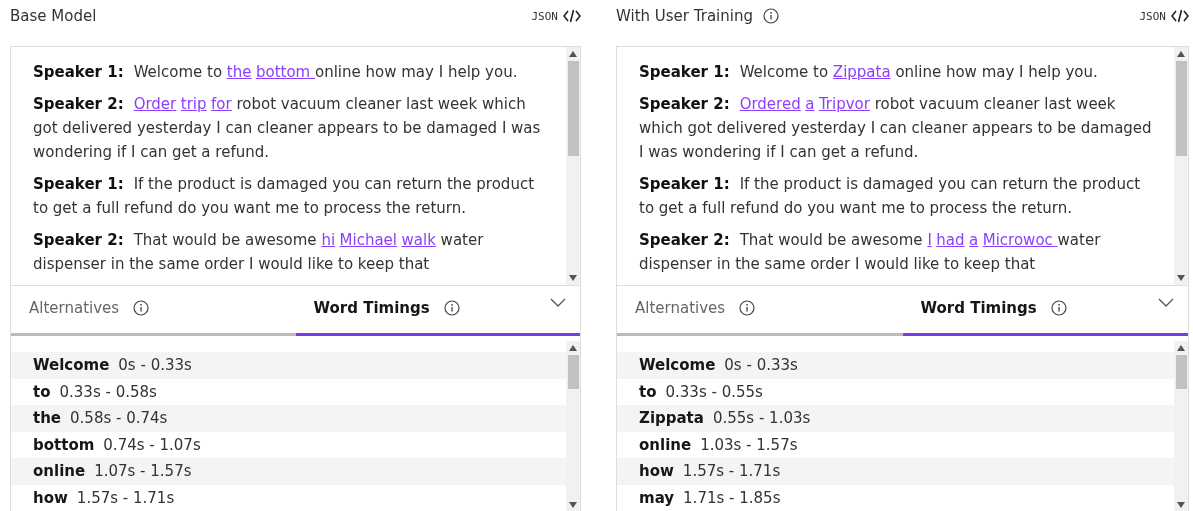 Image resolution: width=1193 pixels, height=511 pixels. Describe the element at coordinates (869, 72) in the screenshot. I see `transcript-utterance: Speaker 1: Welcome to Zippata online how may I help you.` at that location.